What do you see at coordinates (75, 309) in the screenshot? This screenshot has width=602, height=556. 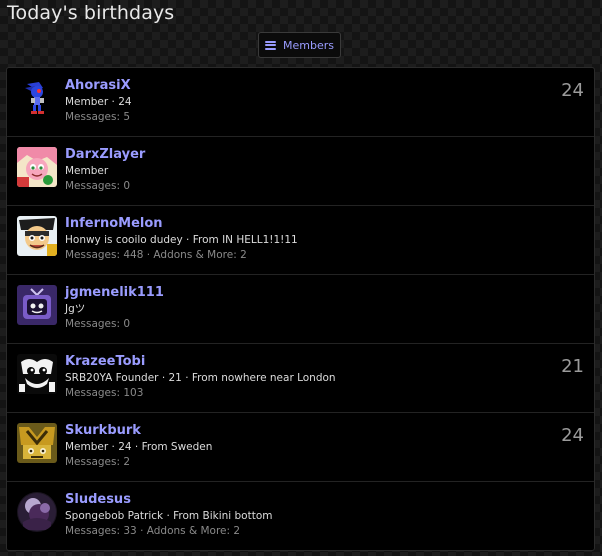 I see `user-title: Jgツ` at bounding box center [75, 309].